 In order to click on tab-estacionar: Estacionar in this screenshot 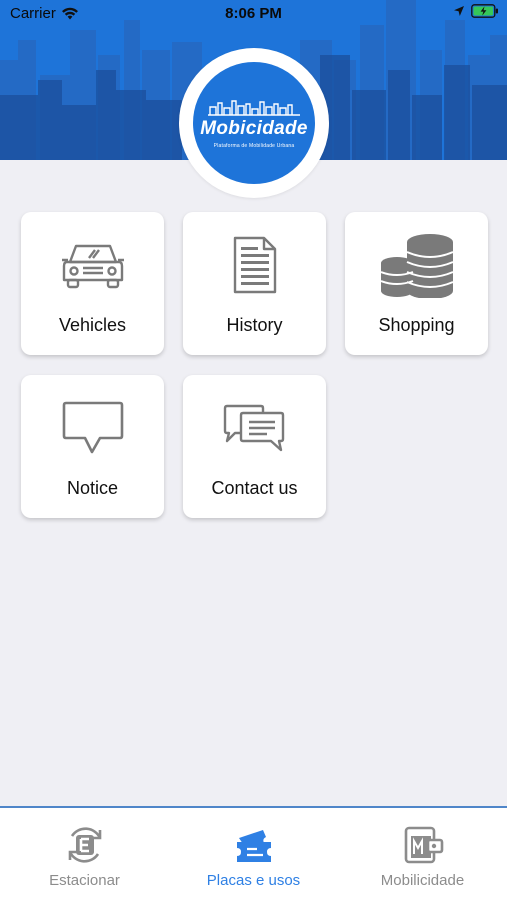, I will do `click(84, 859)`.